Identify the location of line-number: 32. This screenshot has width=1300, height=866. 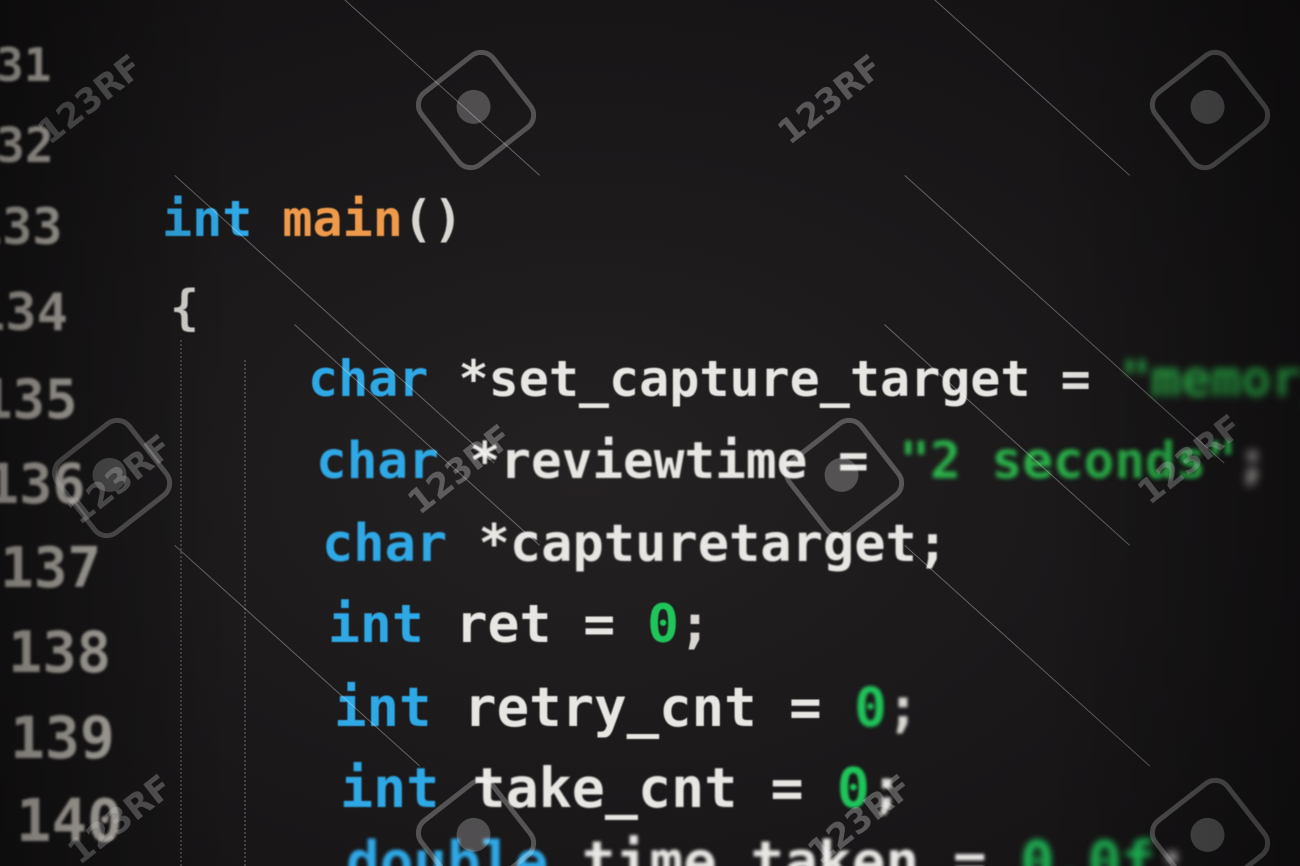
(27, 146).